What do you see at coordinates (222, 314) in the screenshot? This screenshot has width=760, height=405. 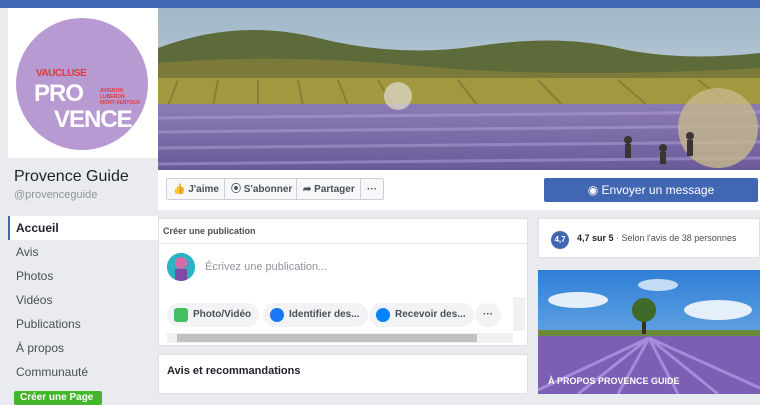 I see `photo-video-label: Photo/Vidéo` at bounding box center [222, 314].